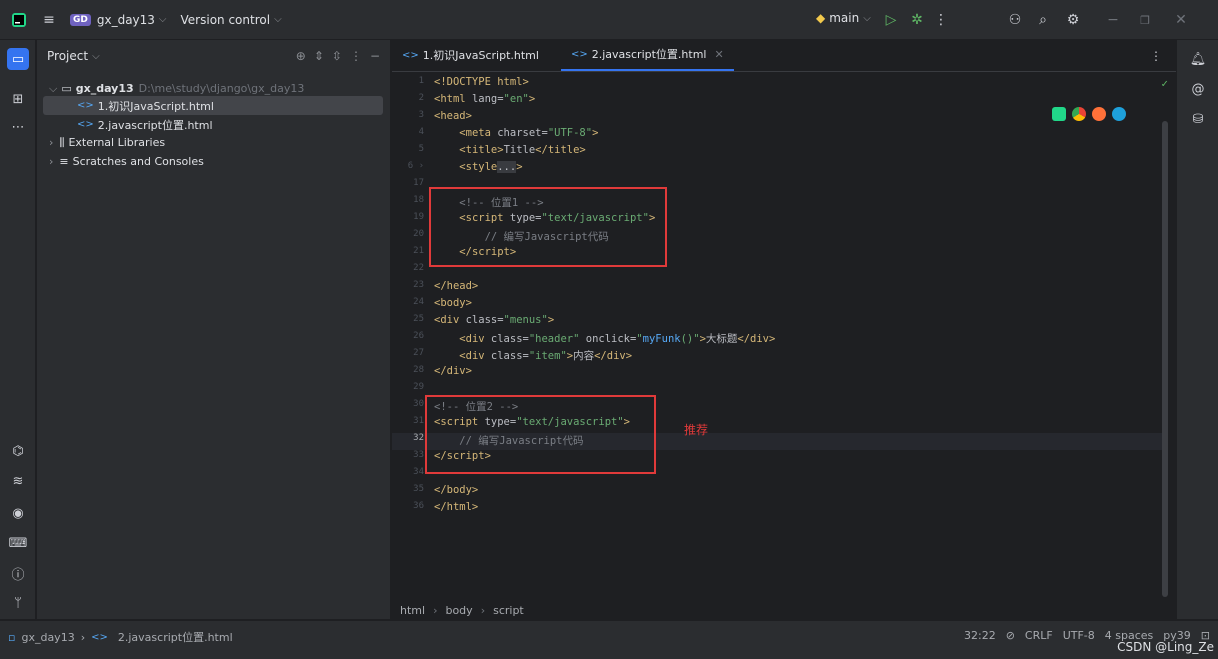 The image size is (1218, 659). Describe the element at coordinates (18, 603) in the screenshot. I see `git-icon: ᛘ` at that location.